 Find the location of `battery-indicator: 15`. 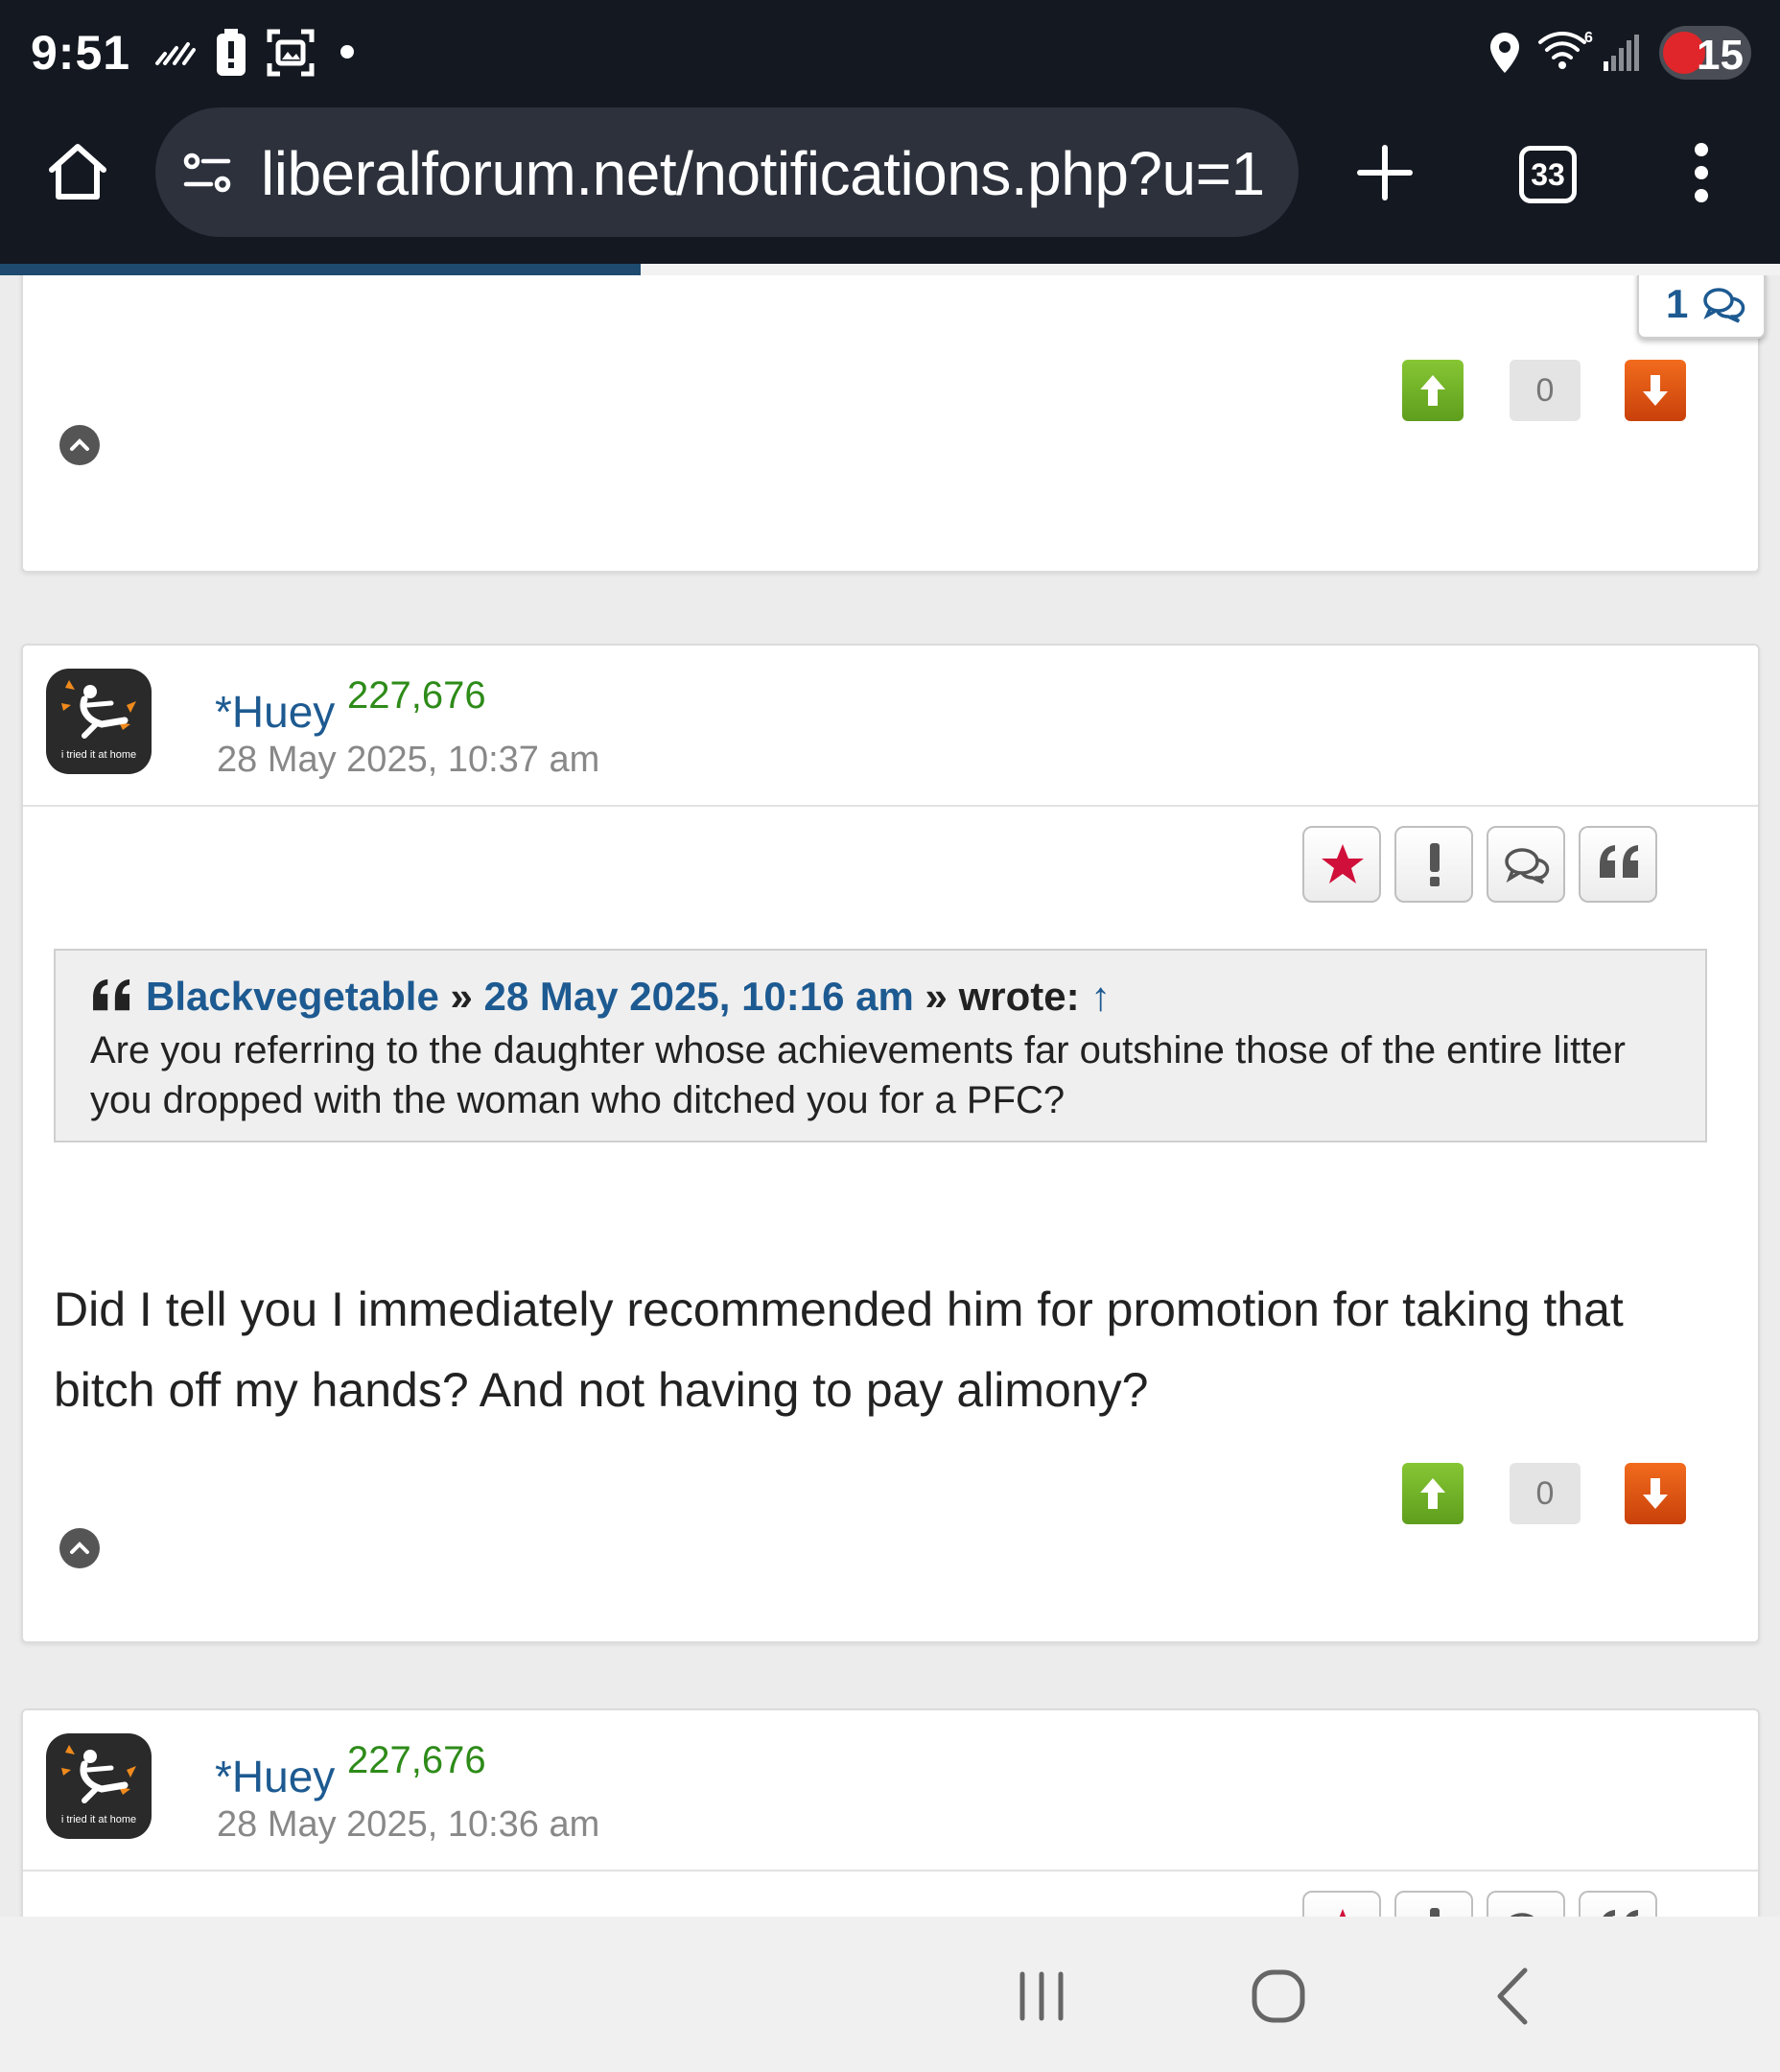

battery-indicator: 15 is located at coordinates (1705, 53).